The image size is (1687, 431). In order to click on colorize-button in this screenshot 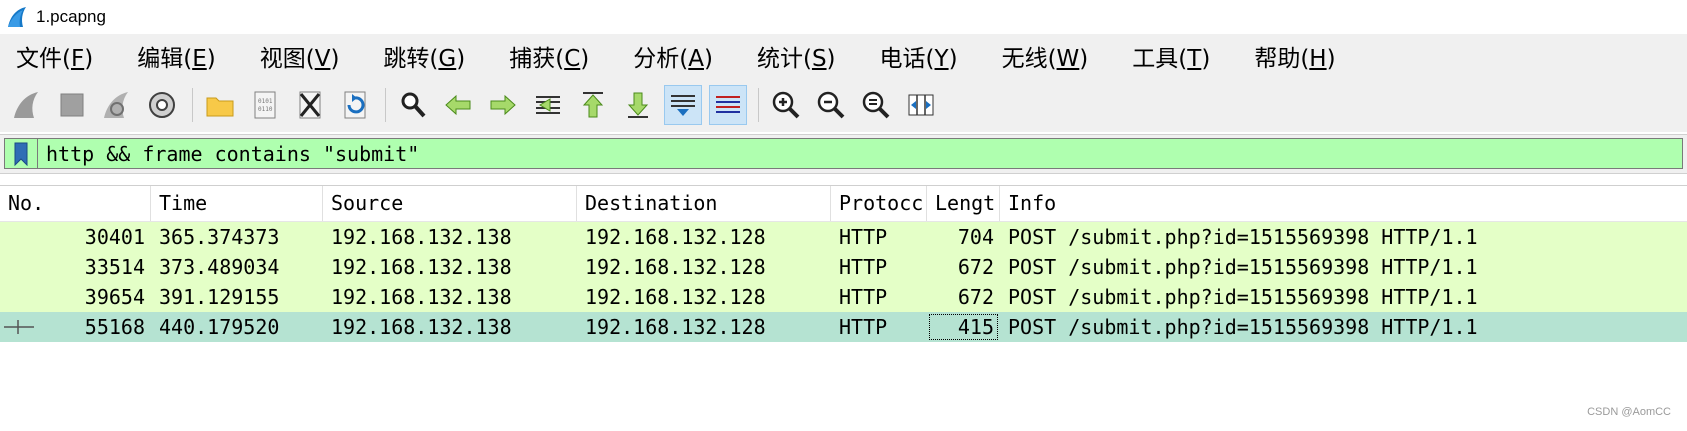, I will do `click(728, 105)`.